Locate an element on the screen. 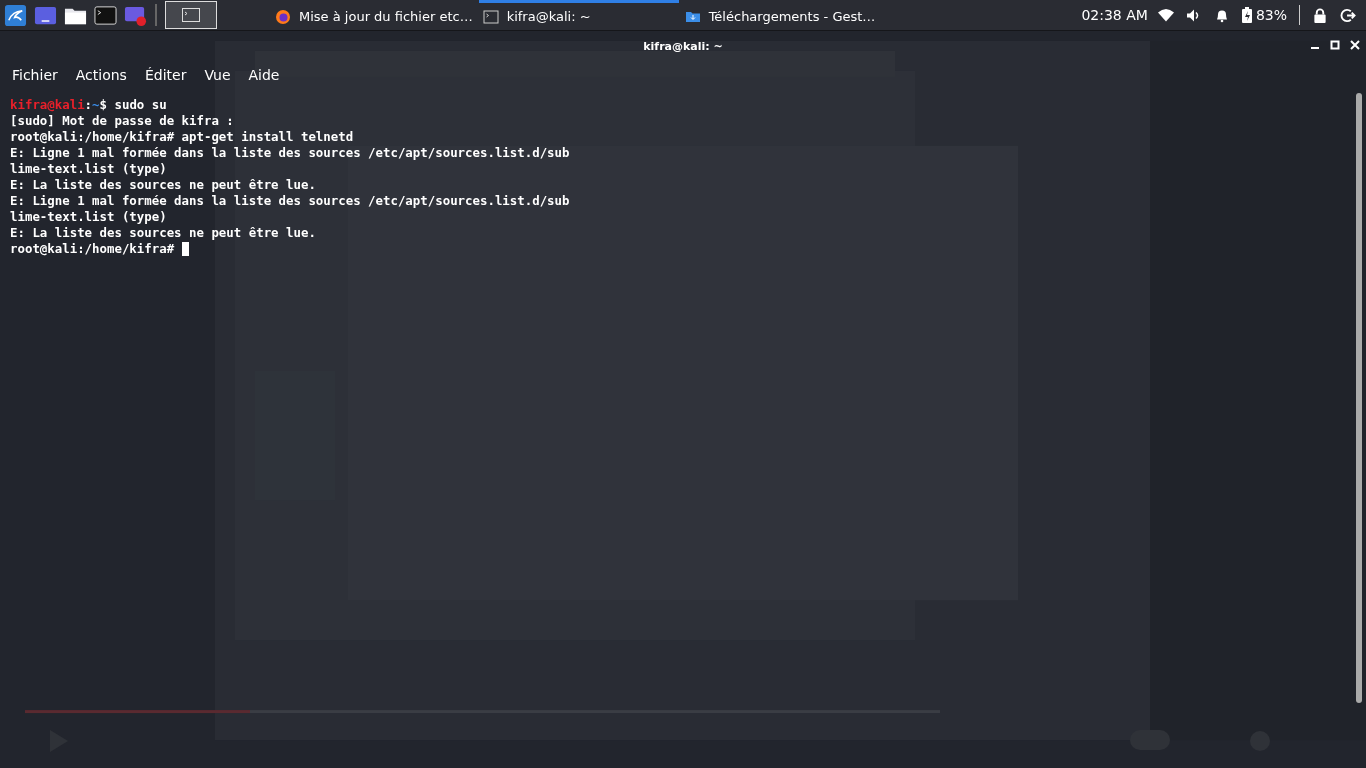 The width and height of the screenshot is (1366, 768). maximize-icon is located at coordinates (1335, 45).